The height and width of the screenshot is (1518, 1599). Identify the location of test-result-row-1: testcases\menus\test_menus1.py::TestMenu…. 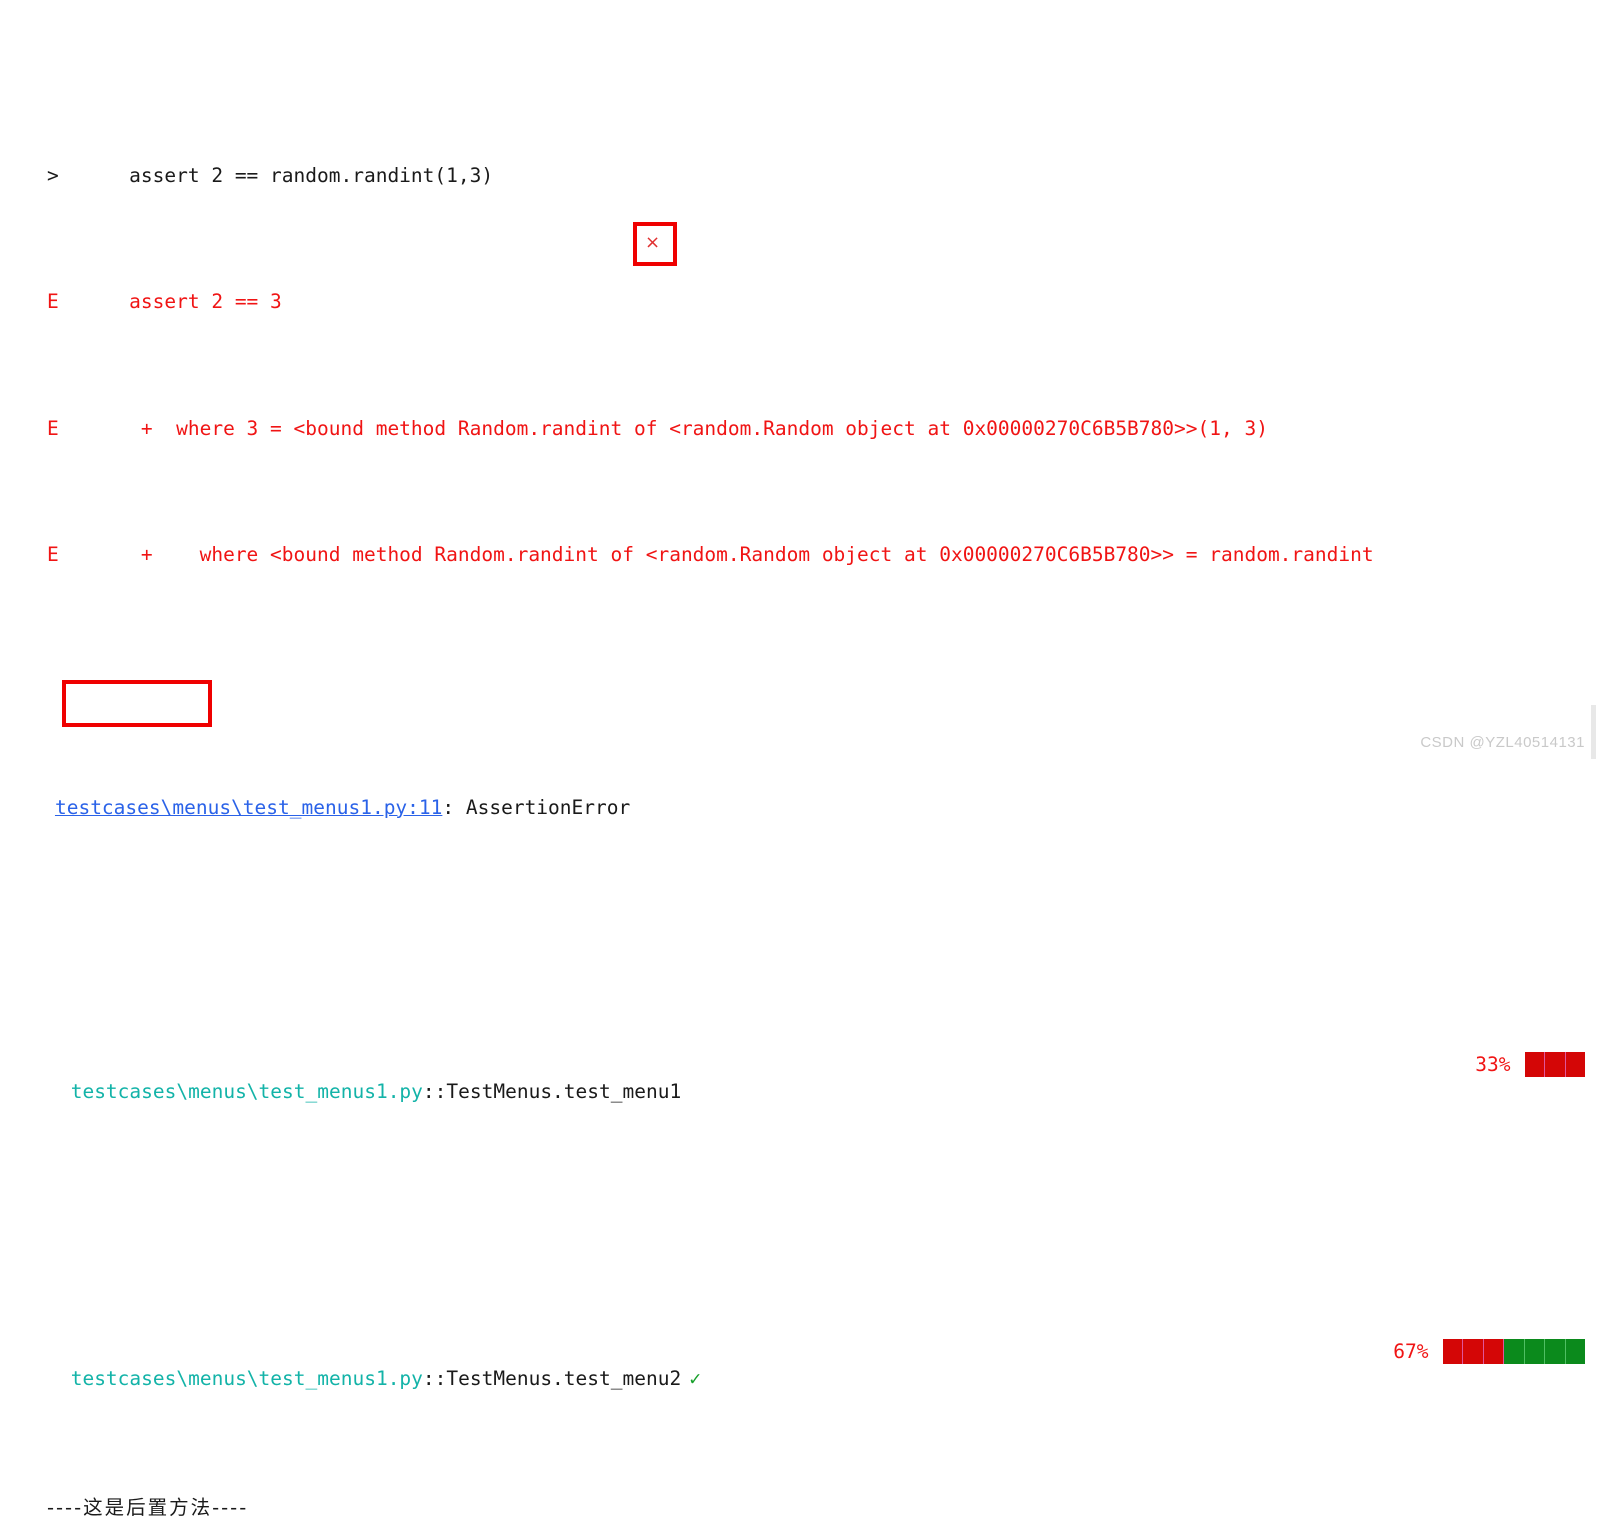
(799, 1074).